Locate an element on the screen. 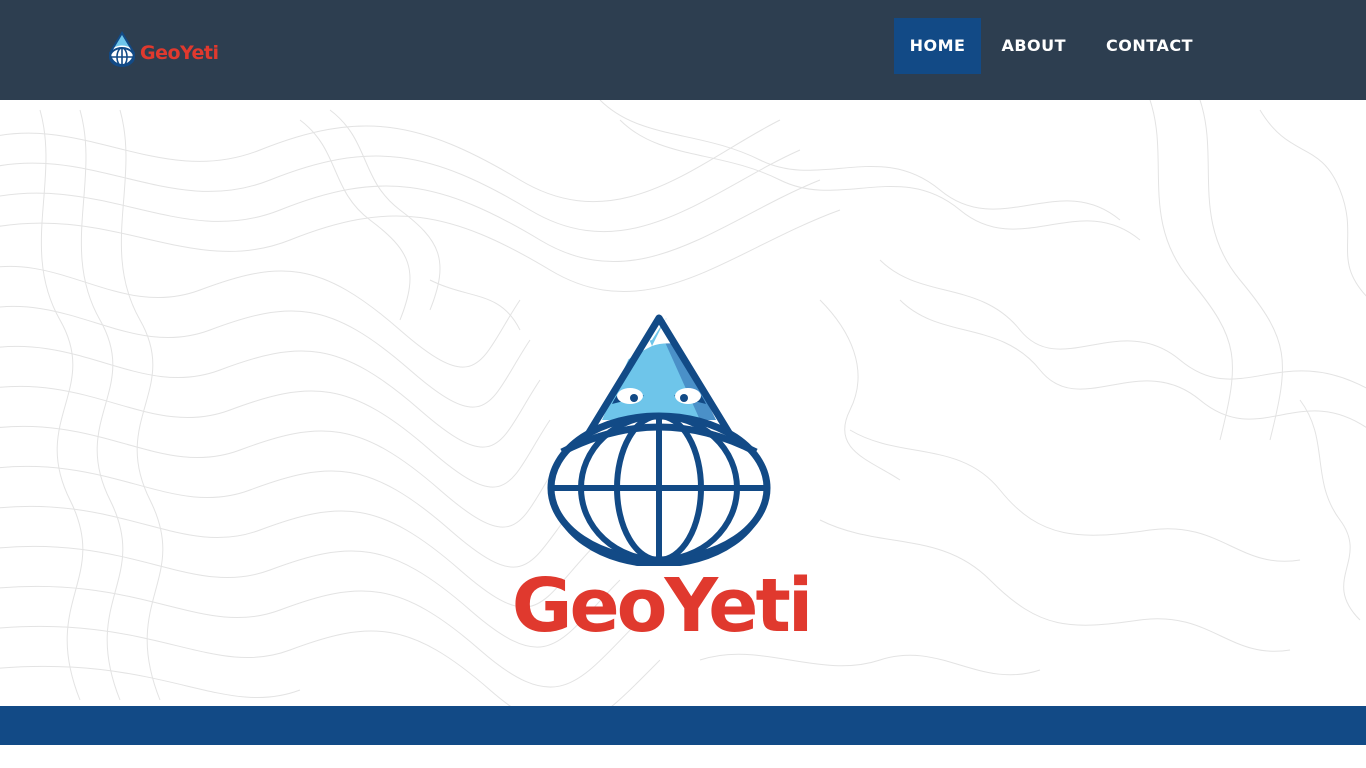 Image resolution: width=1366 pixels, height=768 pixels. footer-band is located at coordinates (683, 725).